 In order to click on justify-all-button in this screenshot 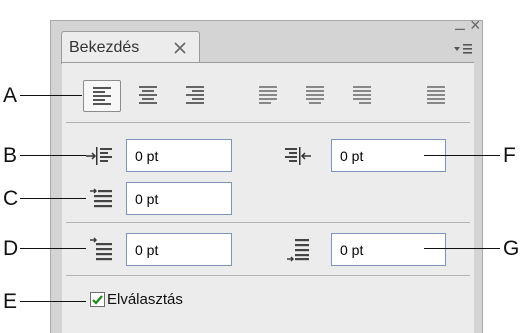, I will do `click(437, 96)`.